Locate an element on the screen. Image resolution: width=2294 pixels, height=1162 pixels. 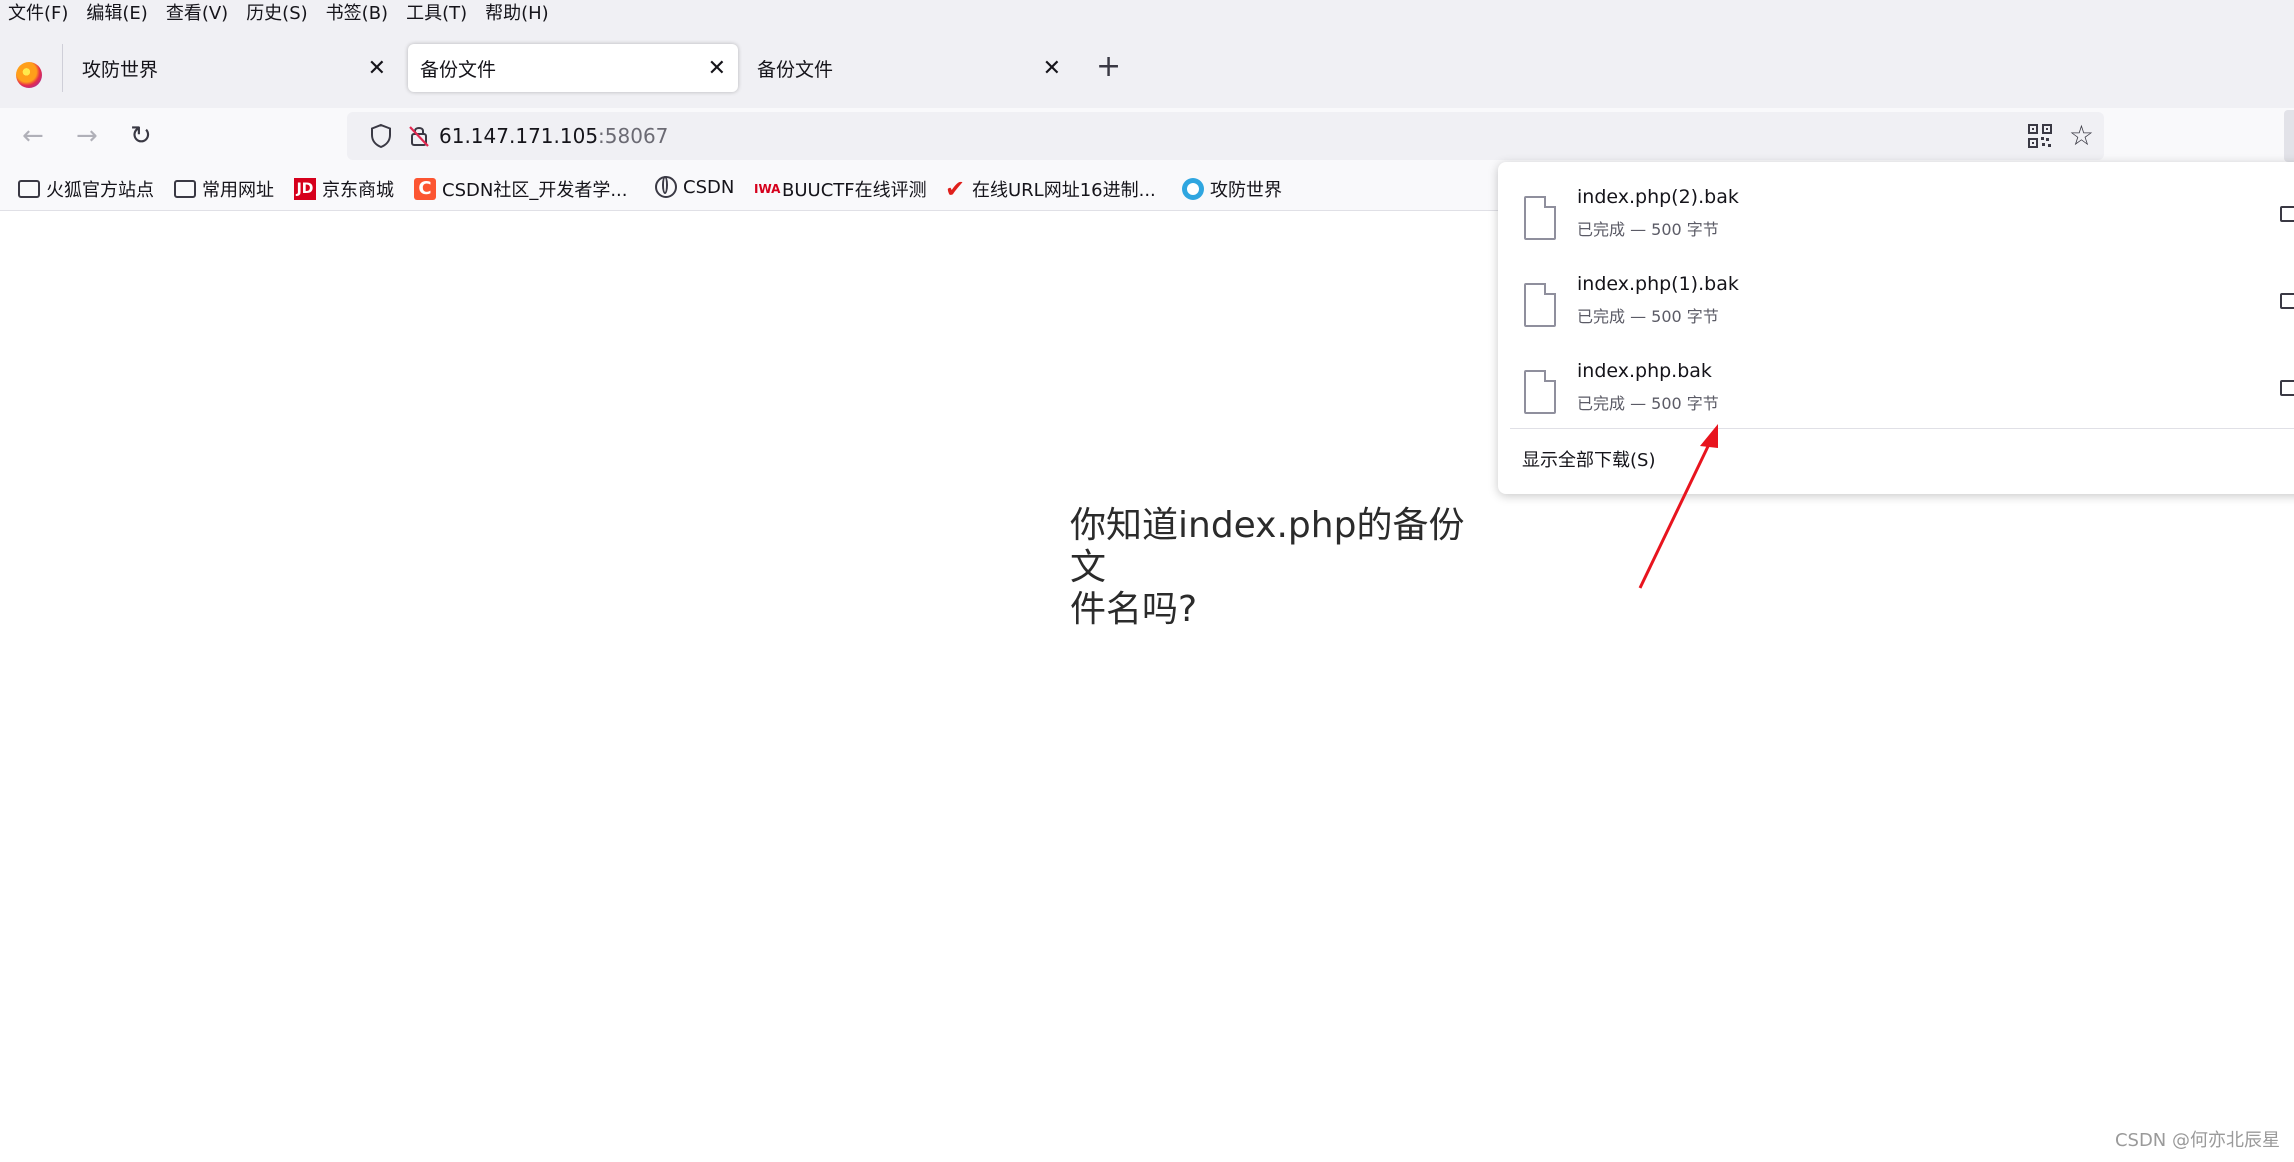
bookmark-gongfang: 攻防世界 is located at coordinates (1232, 189).